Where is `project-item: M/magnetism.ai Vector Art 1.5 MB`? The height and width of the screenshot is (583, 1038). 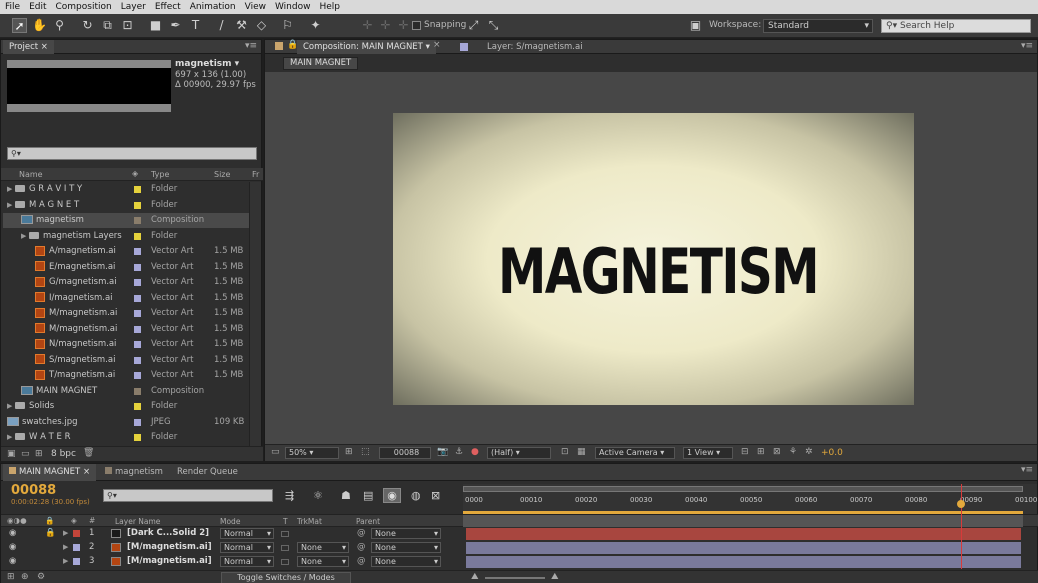
project-item: M/magnetism.ai Vector Art 1.5 MB is located at coordinates (132, 329).